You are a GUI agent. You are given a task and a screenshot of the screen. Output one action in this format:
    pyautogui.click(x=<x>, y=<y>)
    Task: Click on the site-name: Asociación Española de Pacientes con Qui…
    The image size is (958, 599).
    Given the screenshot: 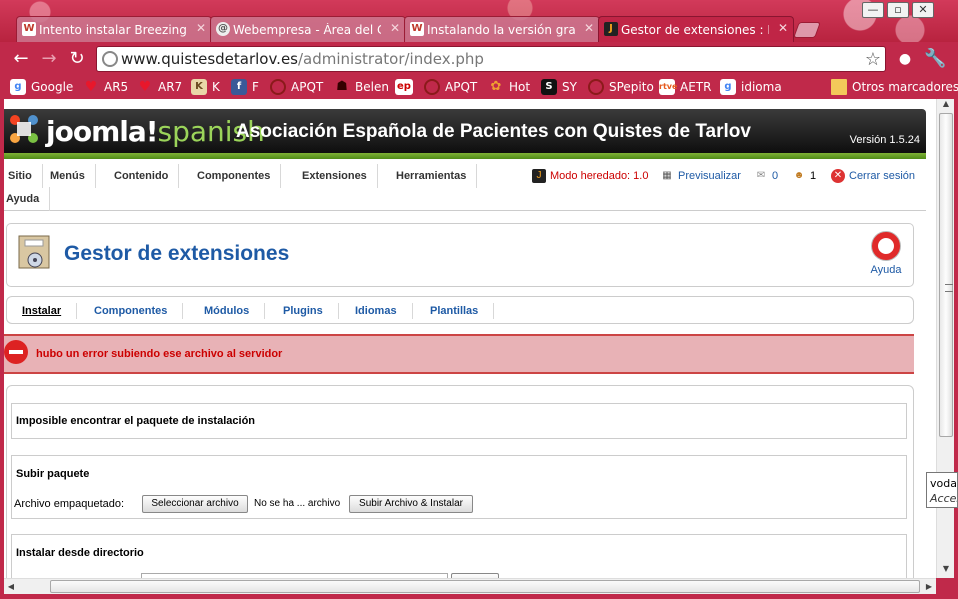 What is the action you would take?
    pyautogui.click(x=493, y=131)
    